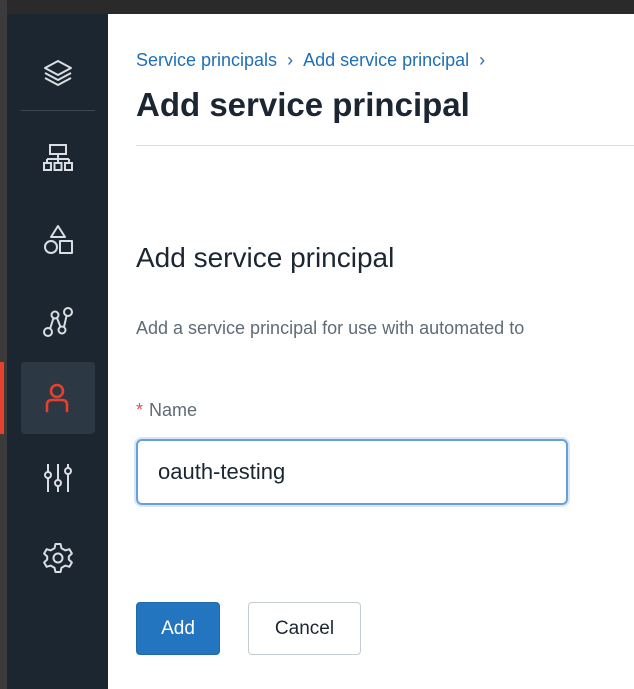 The width and height of the screenshot is (634, 689). I want to click on page-title: Add service principal, so click(303, 104).